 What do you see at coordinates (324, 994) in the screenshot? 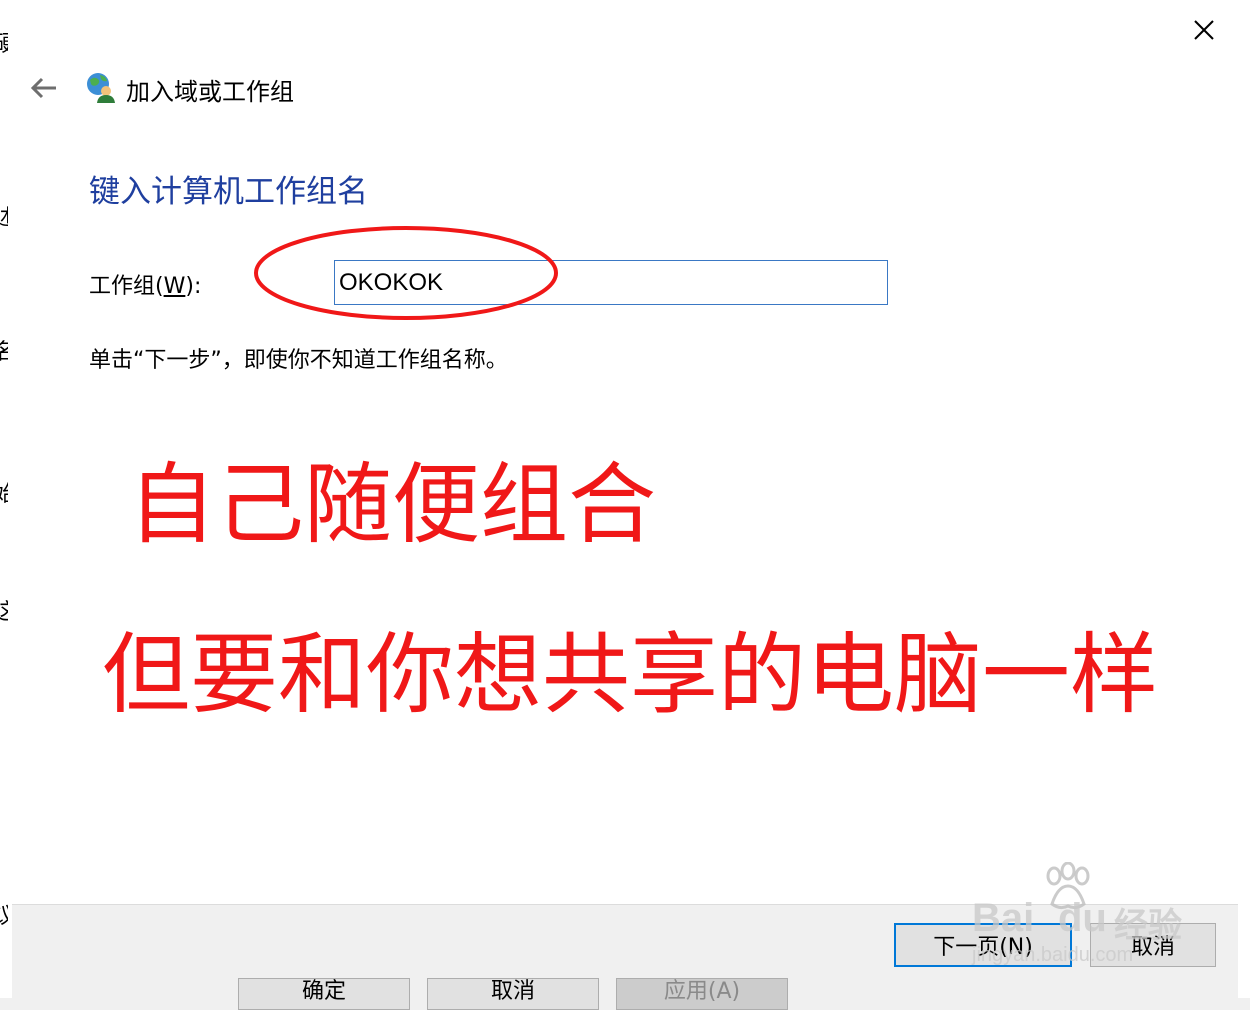
I see `background-ok-button: 确定` at bounding box center [324, 994].